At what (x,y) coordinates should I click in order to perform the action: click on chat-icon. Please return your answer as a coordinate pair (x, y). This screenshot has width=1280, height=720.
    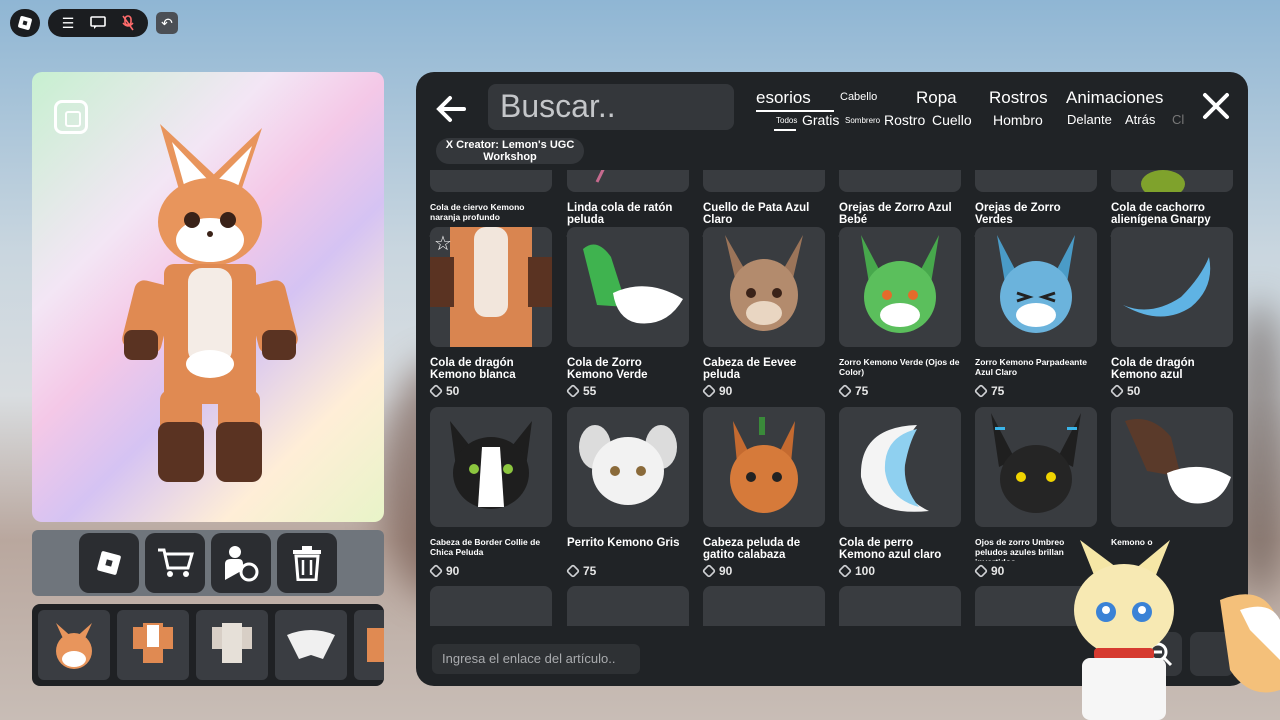
    Looking at the image, I should click on (98, 23).